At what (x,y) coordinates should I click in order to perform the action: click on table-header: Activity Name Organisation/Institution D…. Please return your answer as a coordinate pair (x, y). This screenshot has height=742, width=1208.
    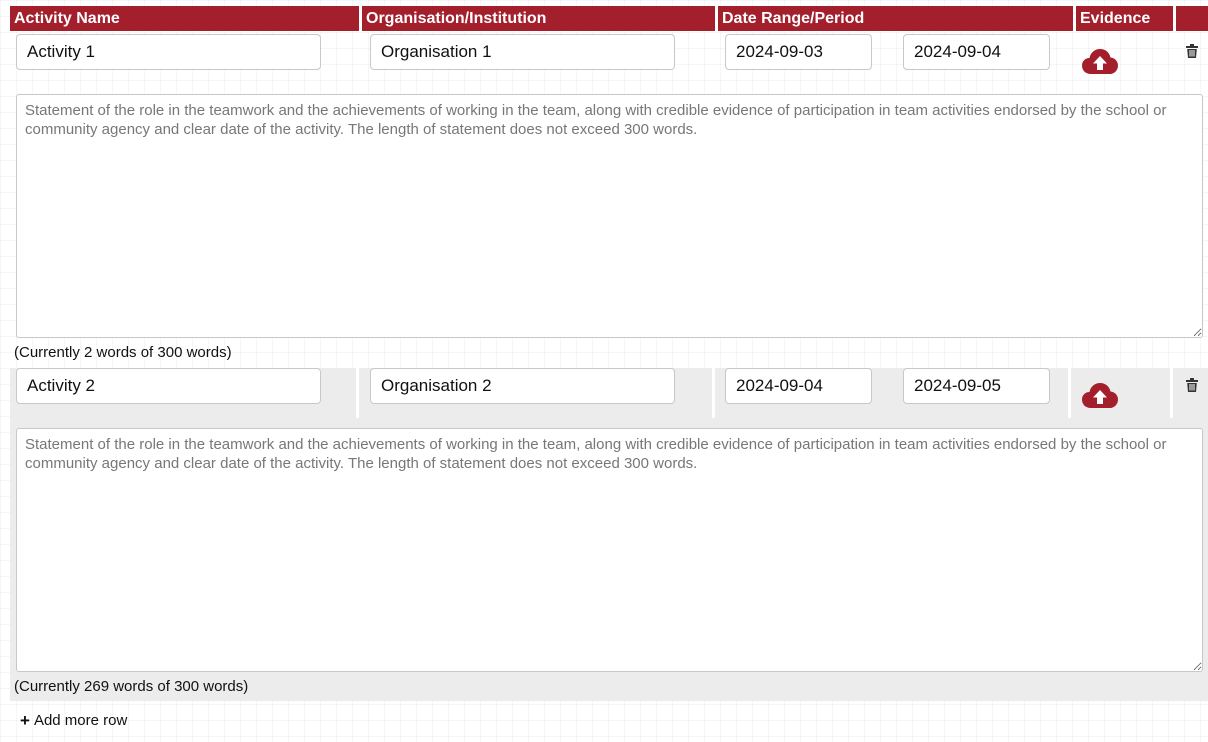
    Looking at the image, I should click on (609, 18).